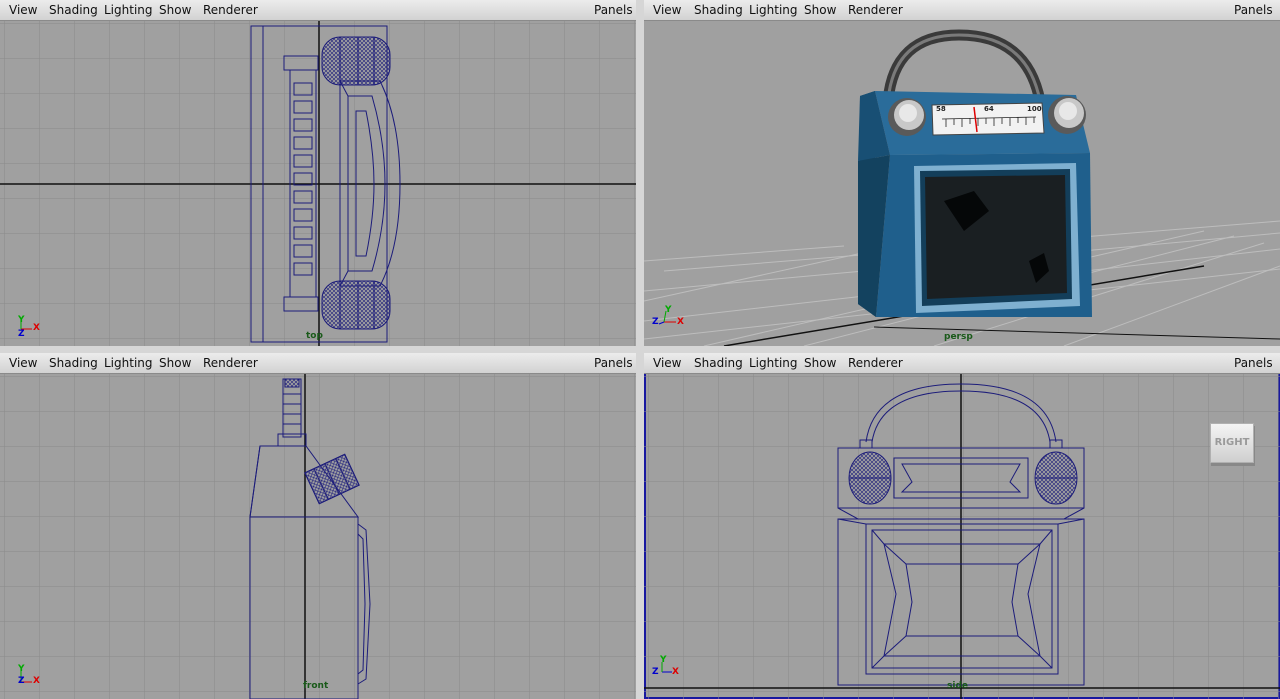 The height and width of the screenshot is (699, 1280). What do you see at coordinates (957, 686) in the screenshot?
I see `camera-label: side` at bounding box center [957, 686].